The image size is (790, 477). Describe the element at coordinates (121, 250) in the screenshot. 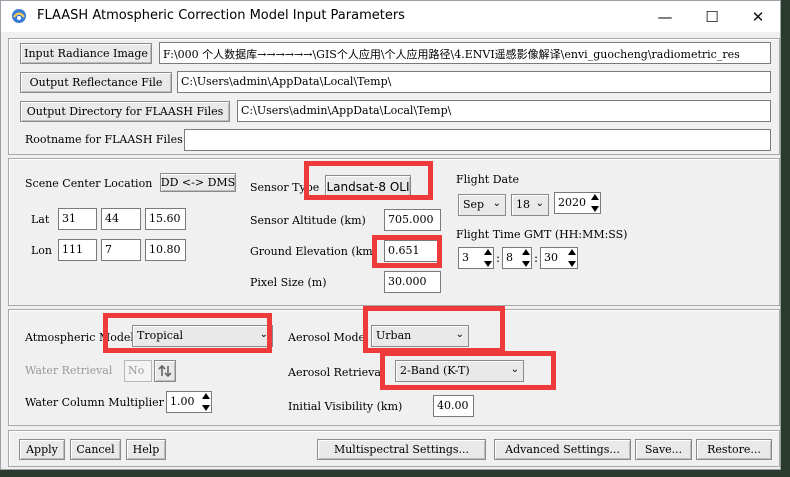

I see `lon-minutes-field: 7` at that location.